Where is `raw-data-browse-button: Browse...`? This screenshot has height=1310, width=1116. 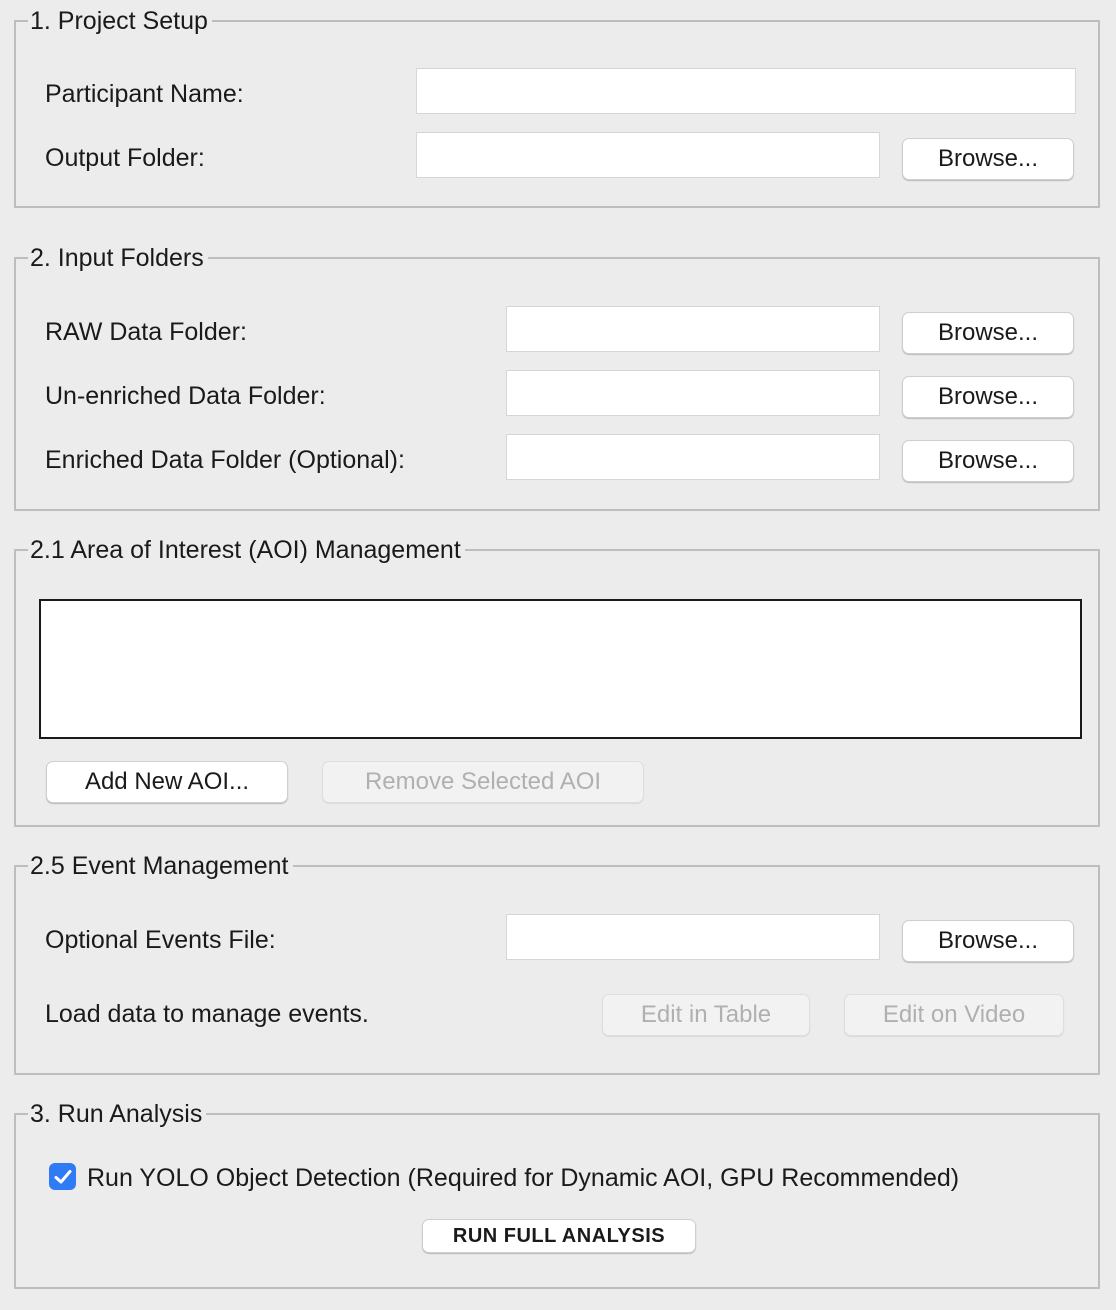
raw-data-browse-button: Browse... is located at coordinates (988, 333).